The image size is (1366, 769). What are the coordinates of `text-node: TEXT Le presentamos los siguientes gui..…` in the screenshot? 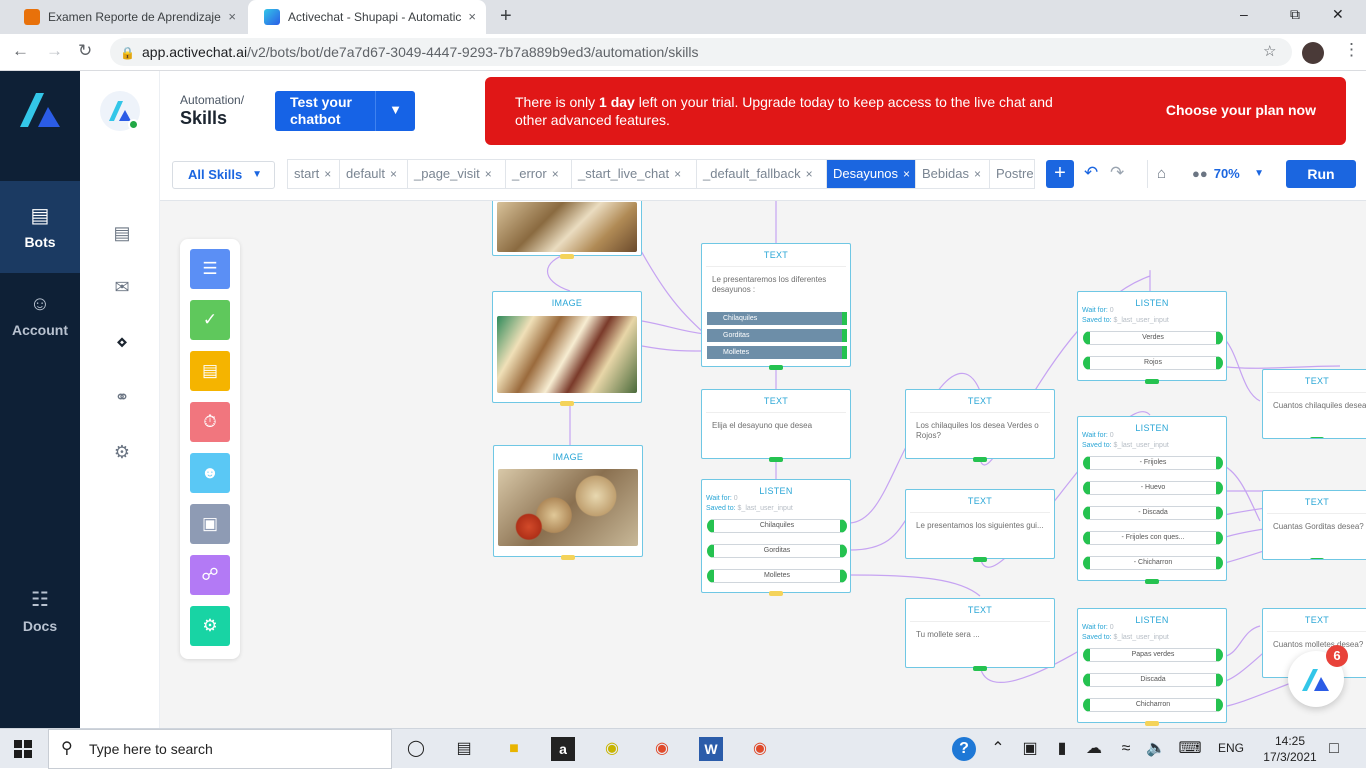 It's located at (980, 525).